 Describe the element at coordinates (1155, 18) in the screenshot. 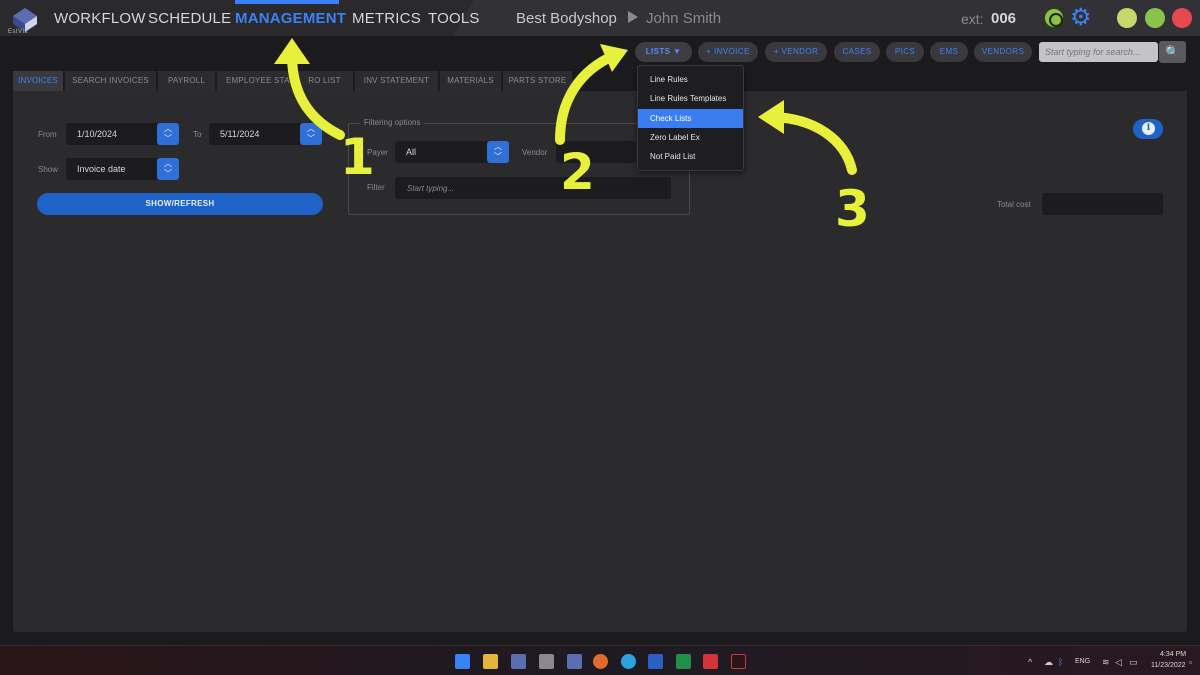

I see `maximize-button` at that location.